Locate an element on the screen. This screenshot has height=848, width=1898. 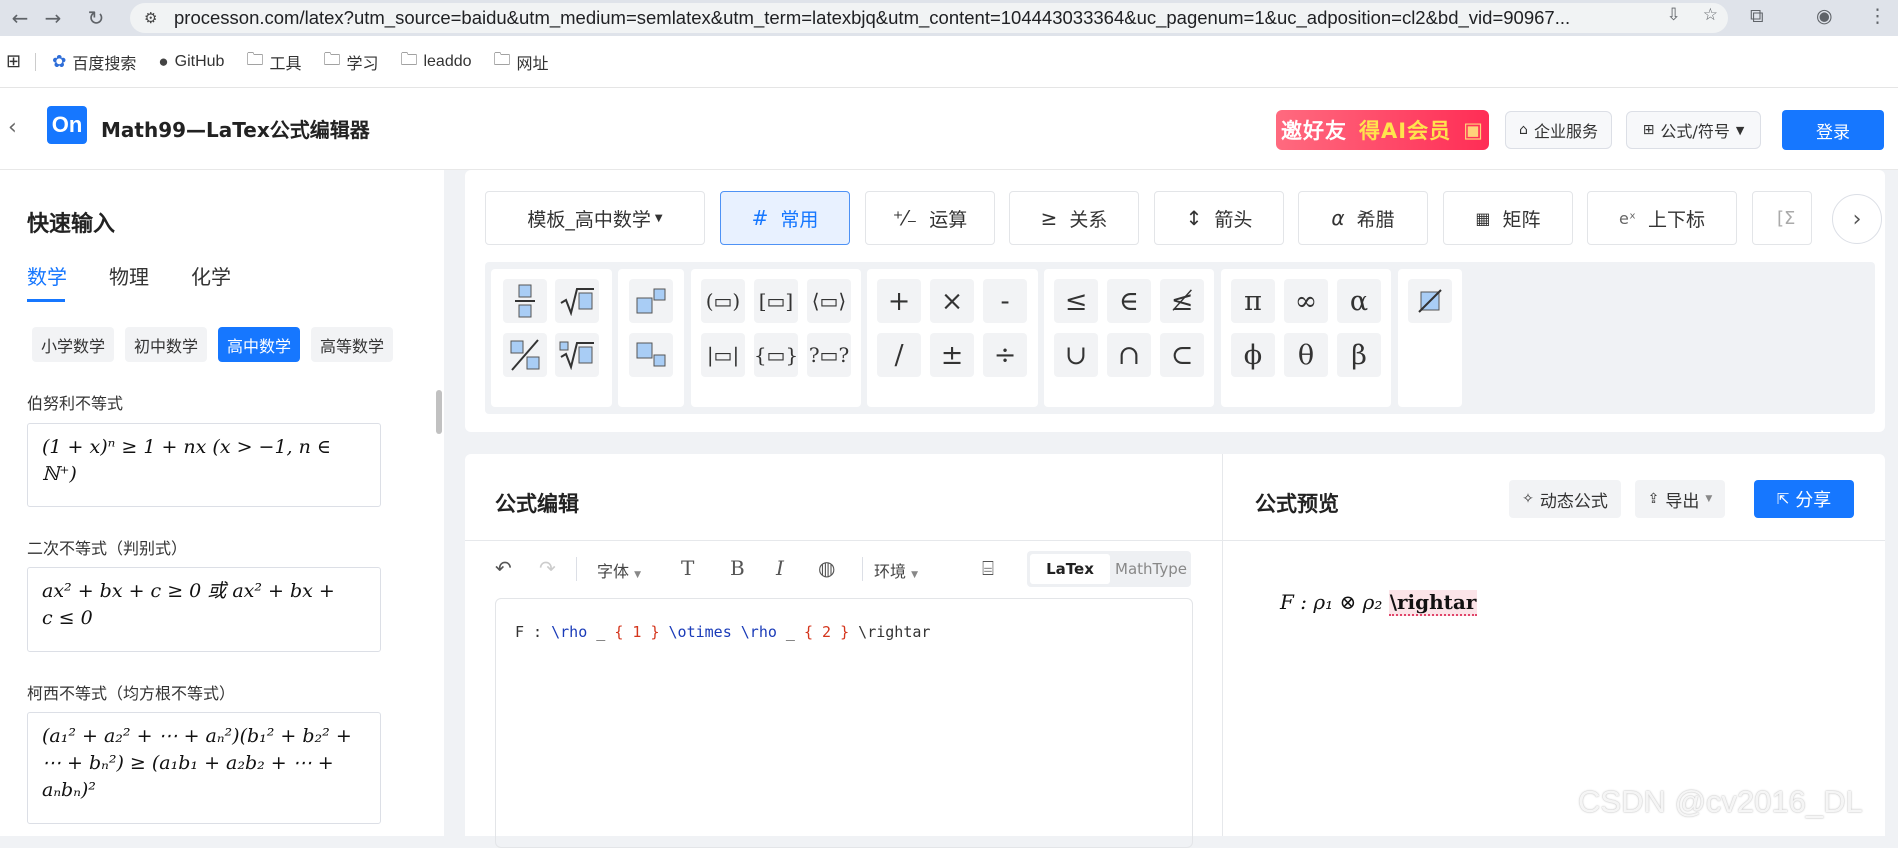
category-label: 箭头 is located at coordinates (1233, 219).